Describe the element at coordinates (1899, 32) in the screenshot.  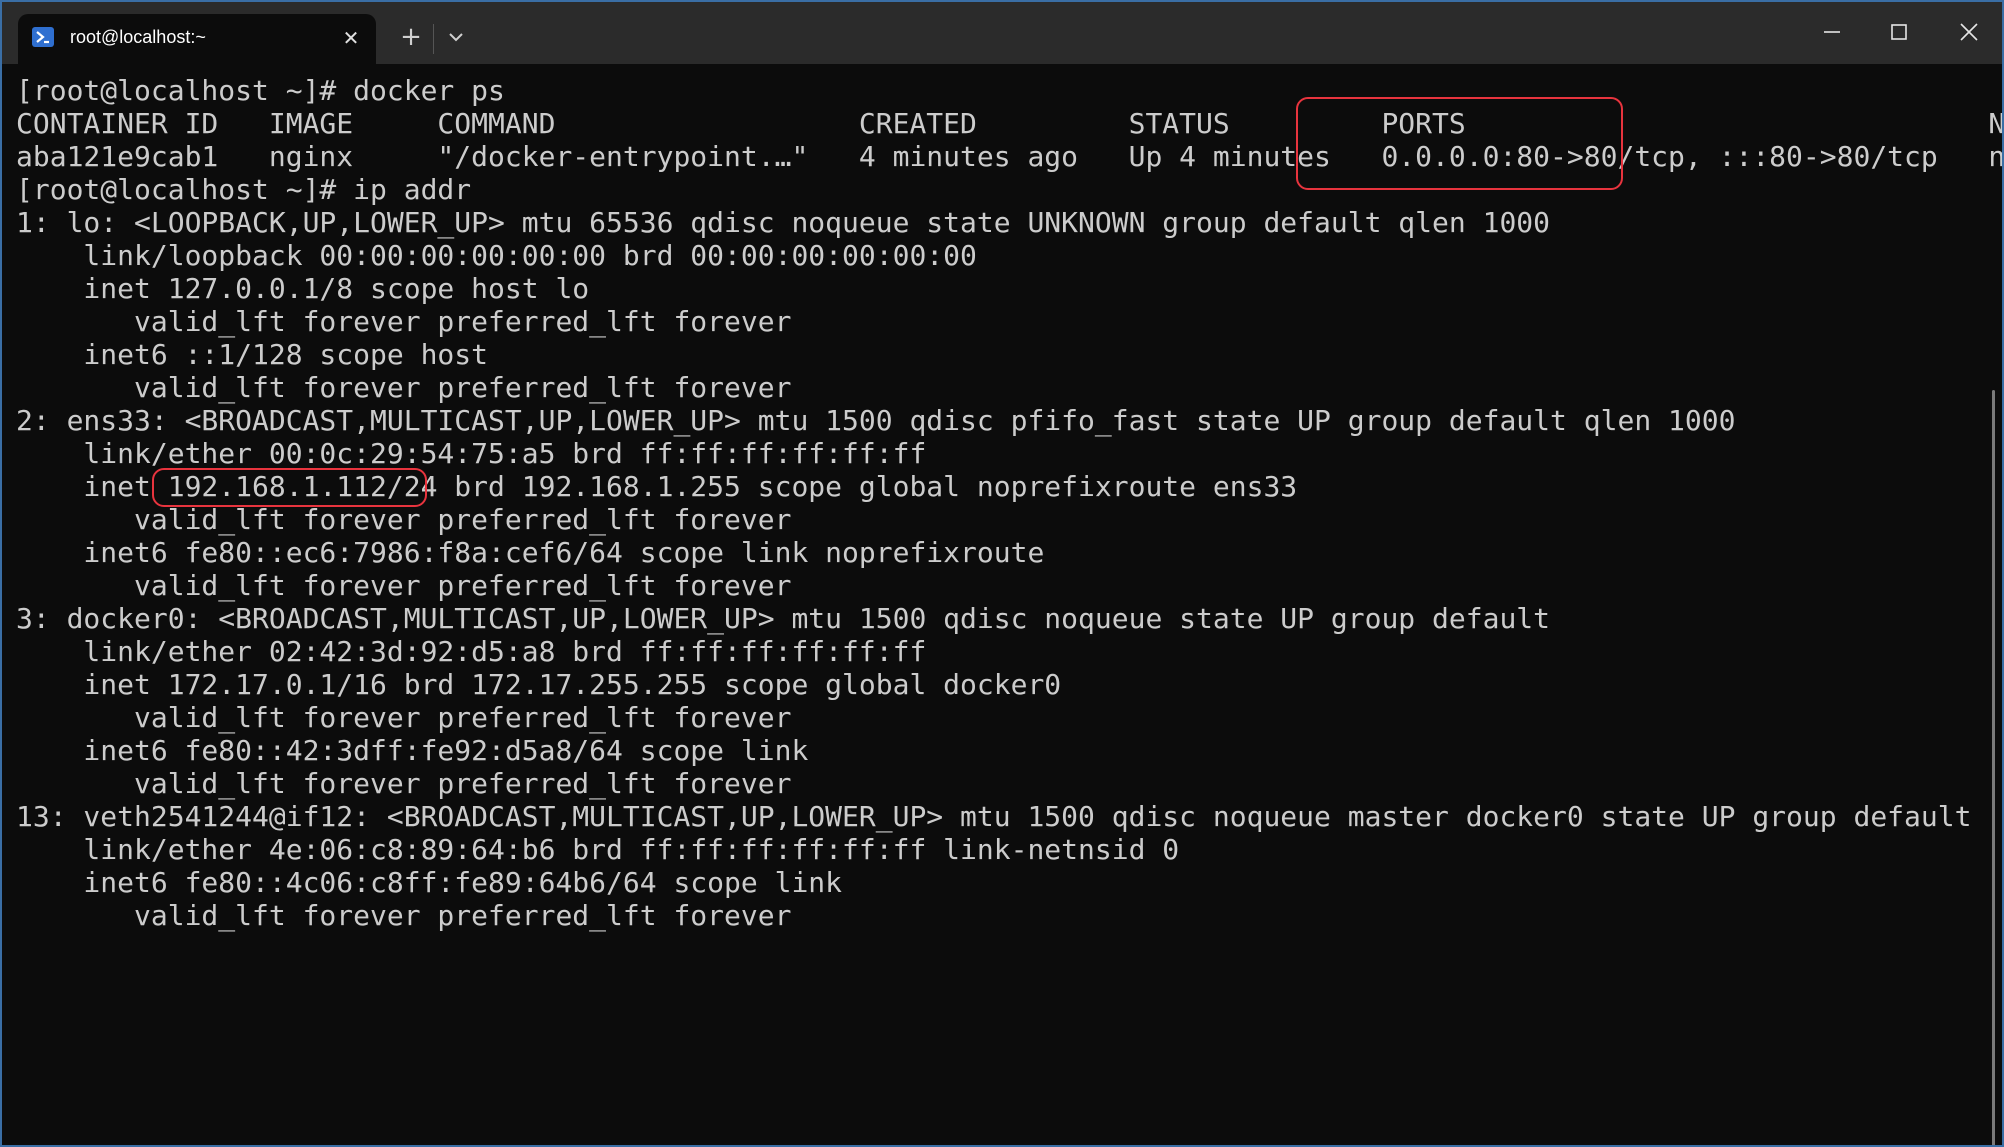
I see `maximize-icon` at that location.